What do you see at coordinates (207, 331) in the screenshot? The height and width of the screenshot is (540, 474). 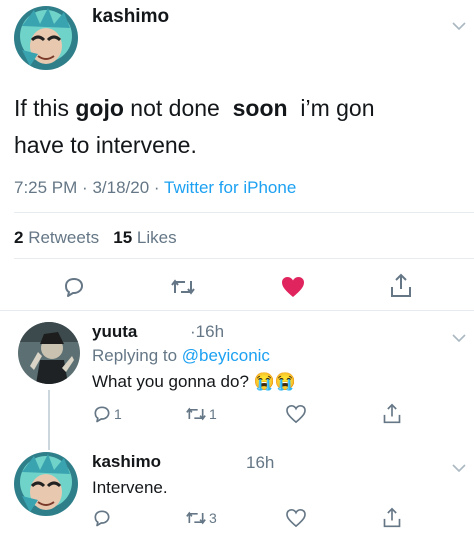 I see `reply-time: ·16h` at bounding box center [207, 331].